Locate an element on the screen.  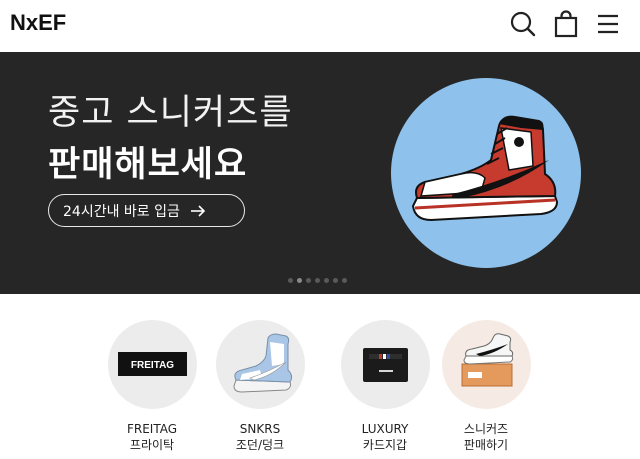
category-label-ko: 판매하기 is located at coordinates (486, 445).